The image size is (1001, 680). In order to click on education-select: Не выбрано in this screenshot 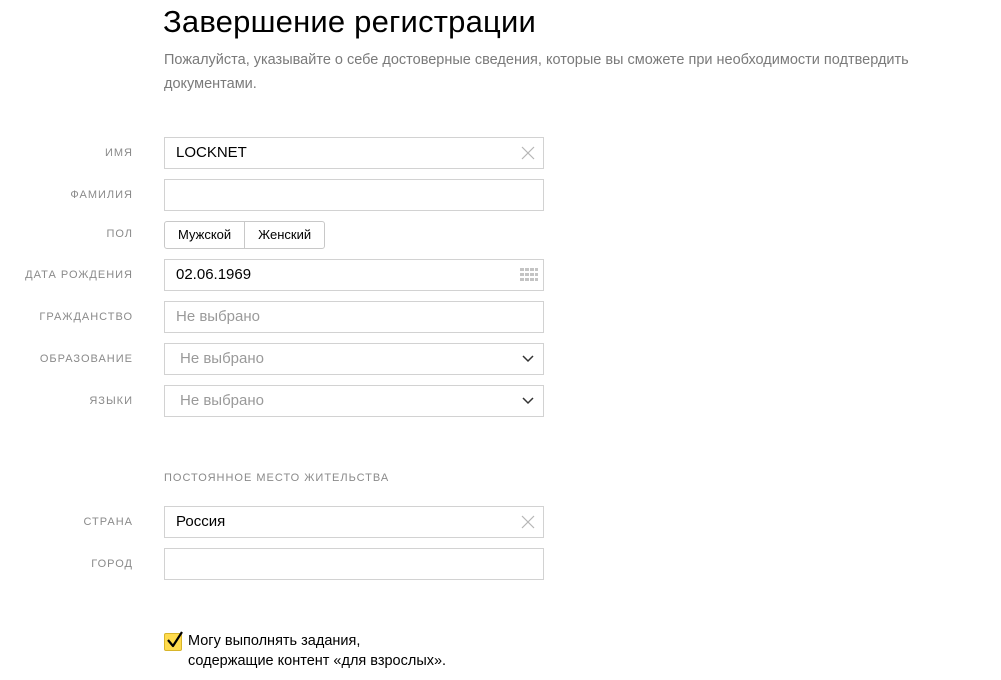, I will do `click(354, 359)`.